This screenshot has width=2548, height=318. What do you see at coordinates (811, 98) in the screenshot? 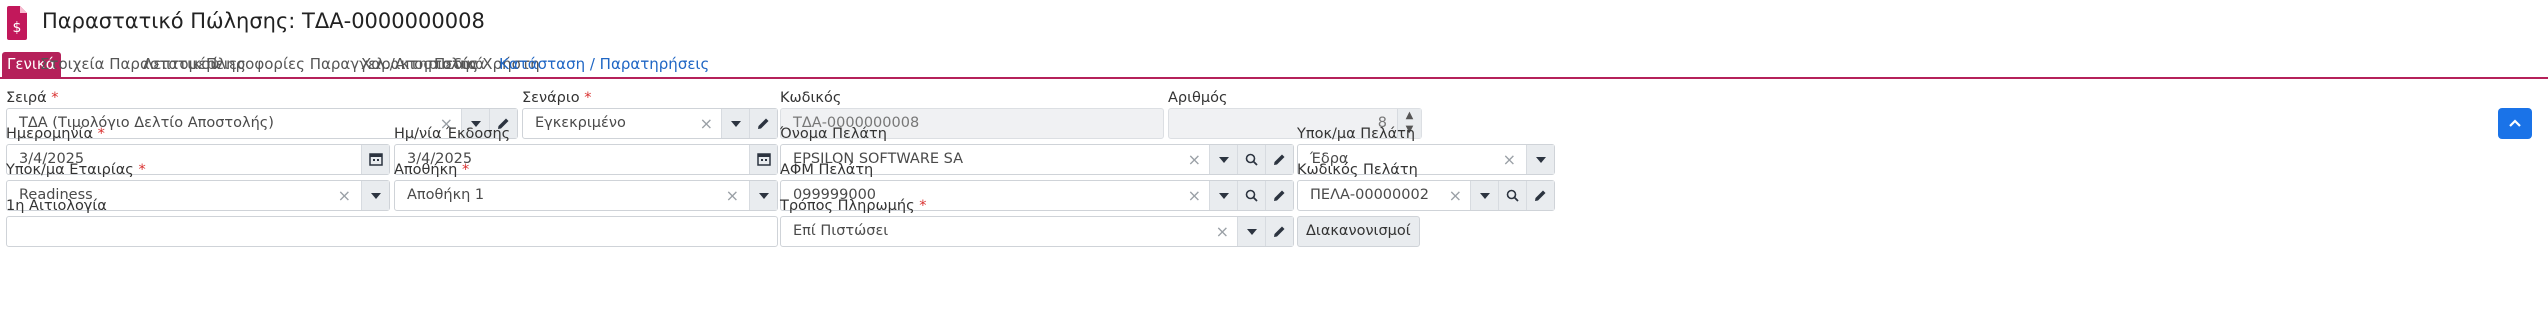
I see `code-label: Κωδικός` at bounding box center [811, 98].